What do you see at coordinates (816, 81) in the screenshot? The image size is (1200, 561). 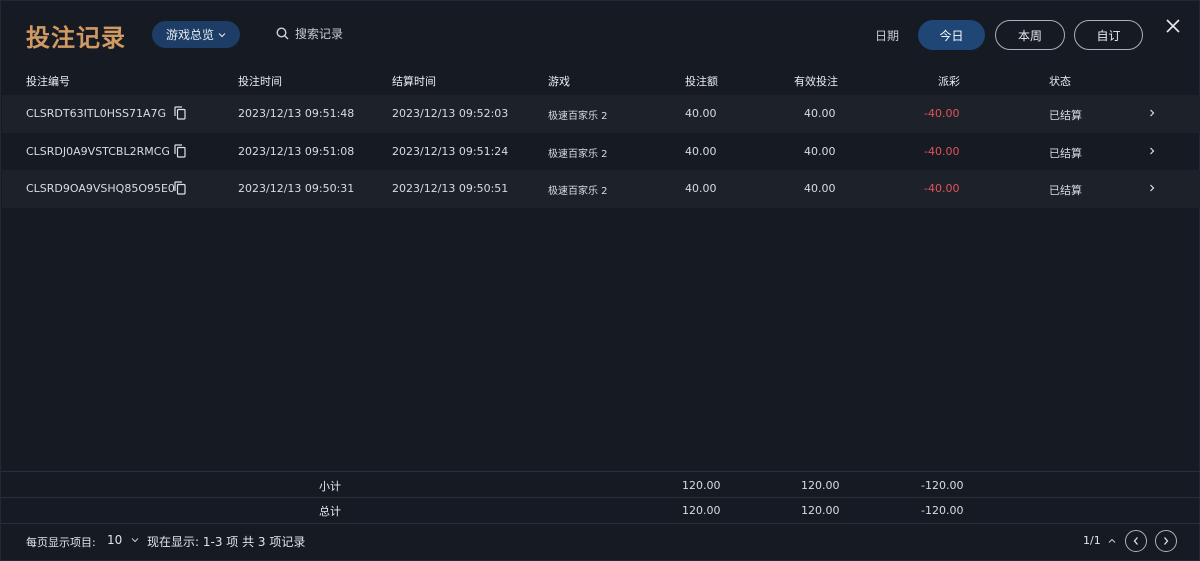 I see `col-valid-bet: 有效投注` at bounding box center [816, 81].